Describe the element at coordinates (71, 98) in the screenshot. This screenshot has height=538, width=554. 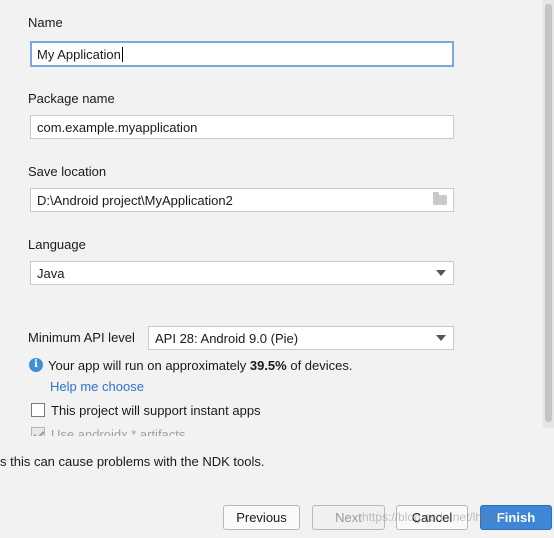
I see `package-name-label: Package name` at that location.